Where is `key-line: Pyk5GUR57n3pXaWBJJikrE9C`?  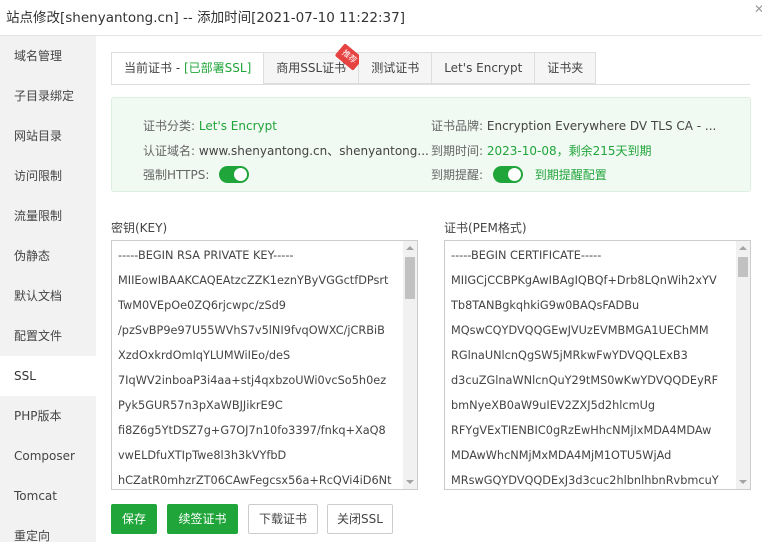
key-line: Pyk5GUR57n3pXaWBJJikrE9C is located at coordinates (200, 405).